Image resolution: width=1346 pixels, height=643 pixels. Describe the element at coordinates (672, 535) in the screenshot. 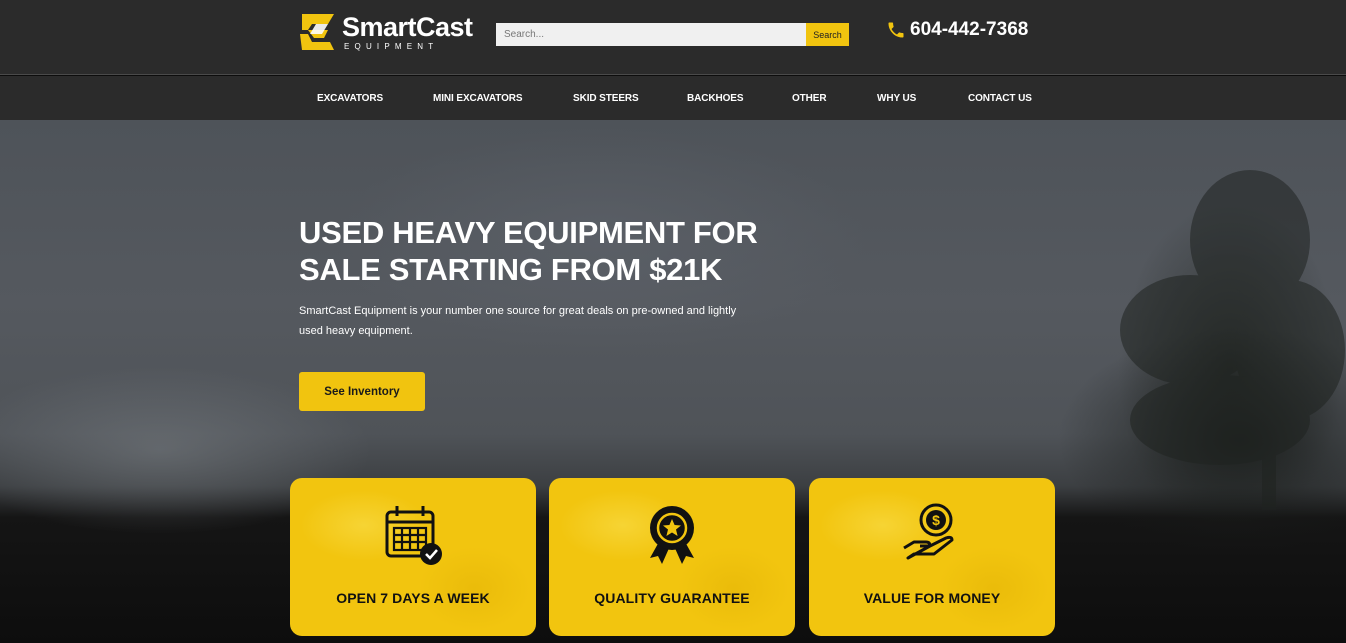

I see `award-badge-icon` at that location.